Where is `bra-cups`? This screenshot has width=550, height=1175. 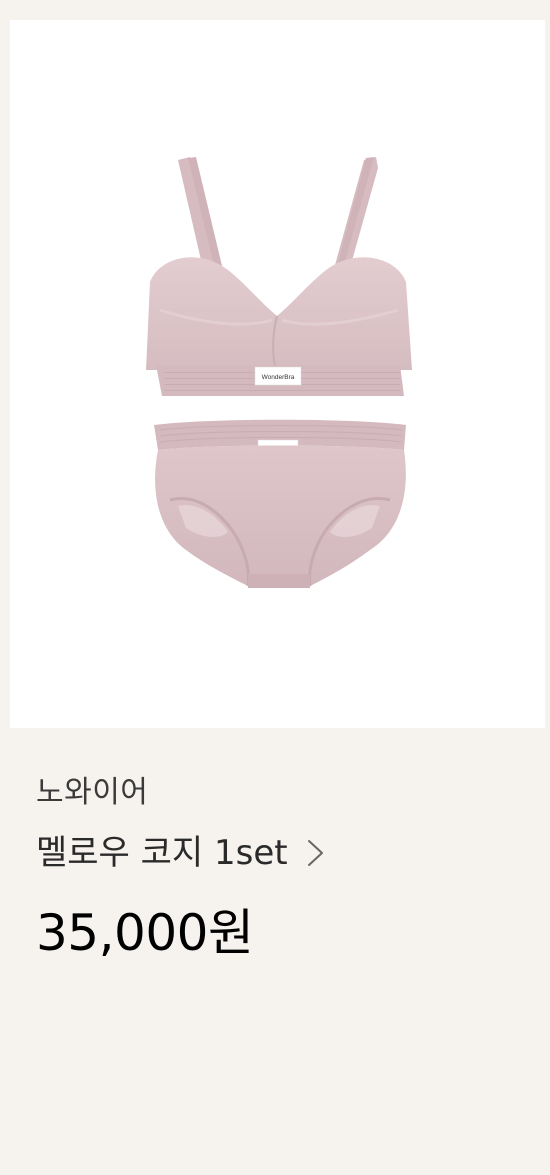 bra-cups is located at coordinates (279, 314).